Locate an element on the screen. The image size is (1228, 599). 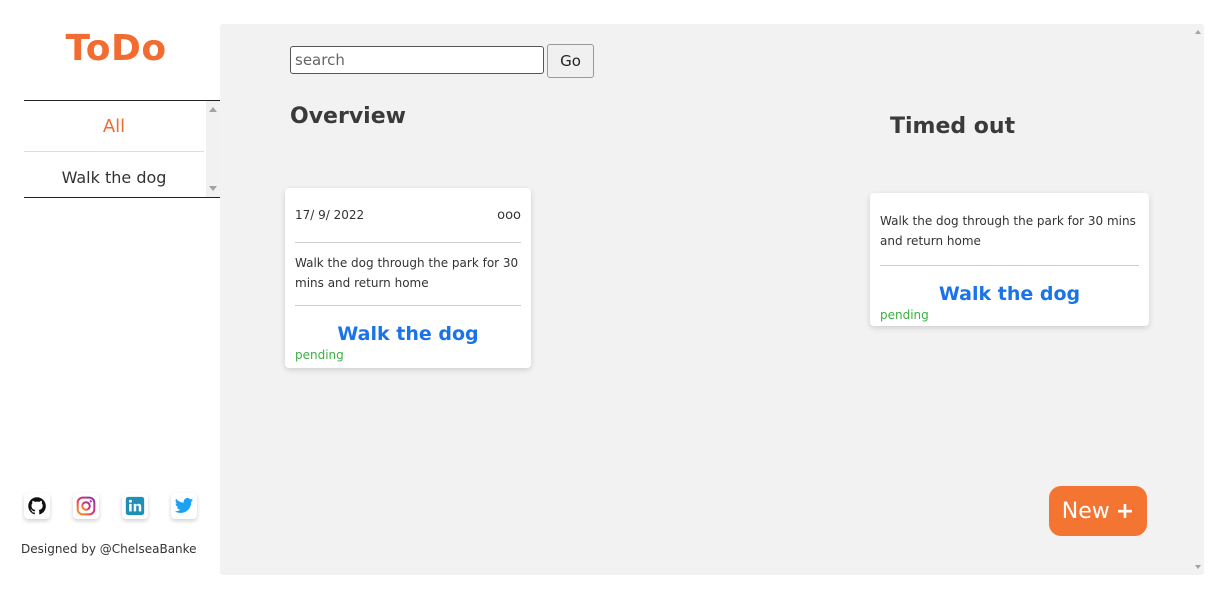
search-input is located at coordinates (417, 60).